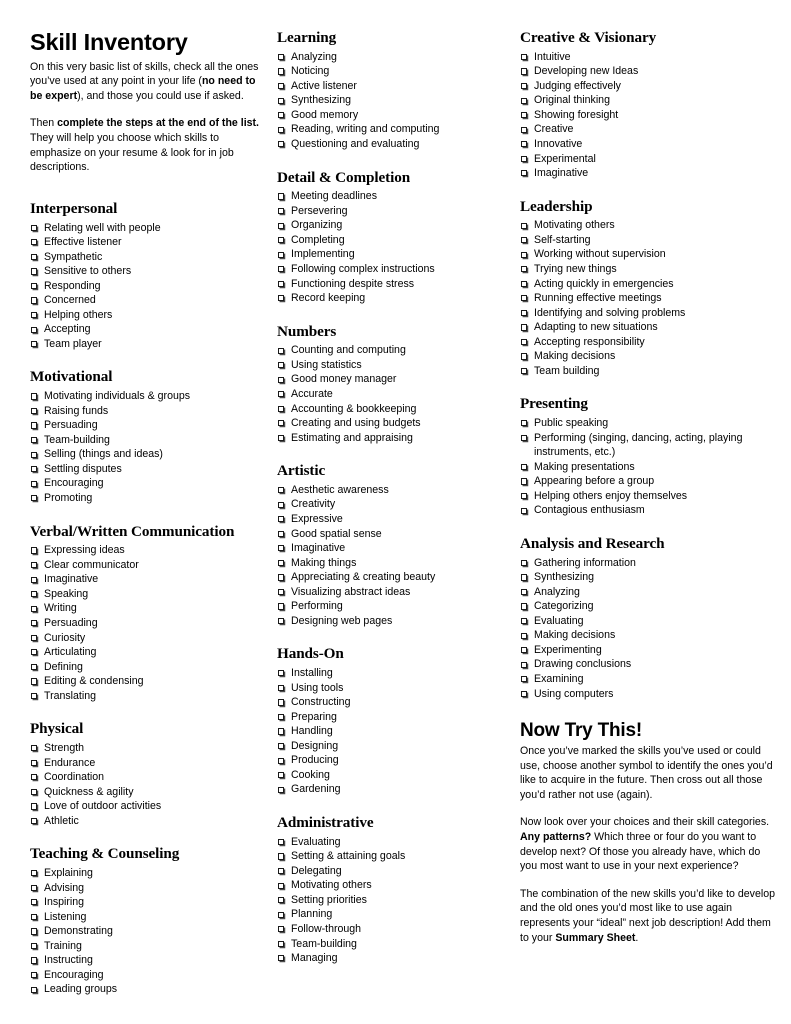  I want to click on skill-item: Explaining, so click(146, 873).